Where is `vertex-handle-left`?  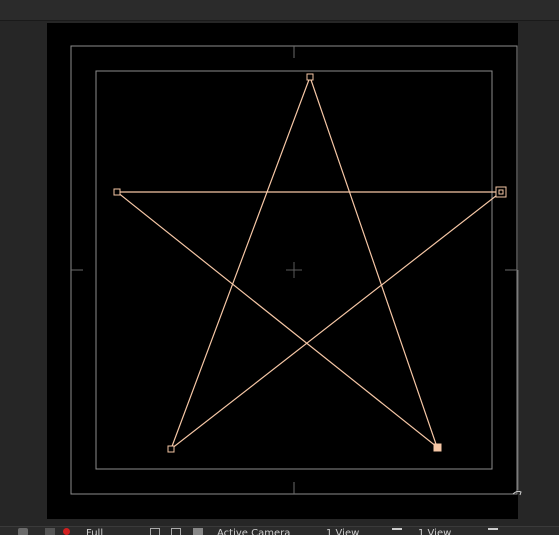
vertex-handle-left is located at coordinates (117, 192).